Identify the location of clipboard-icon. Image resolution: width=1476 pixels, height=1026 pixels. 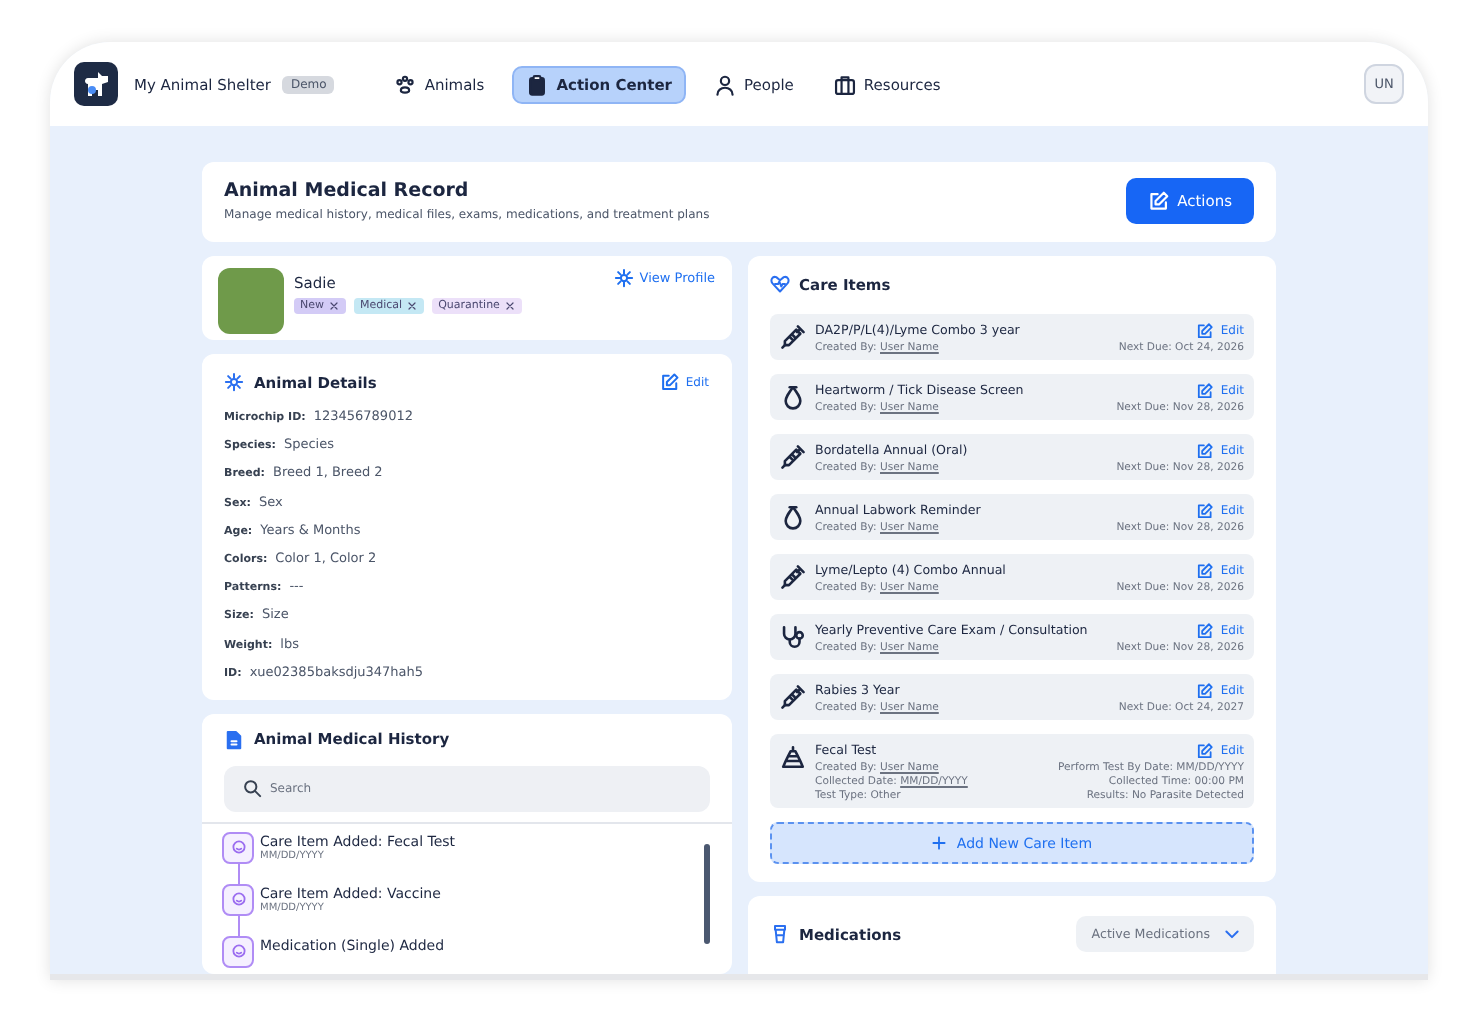
(537, 84).